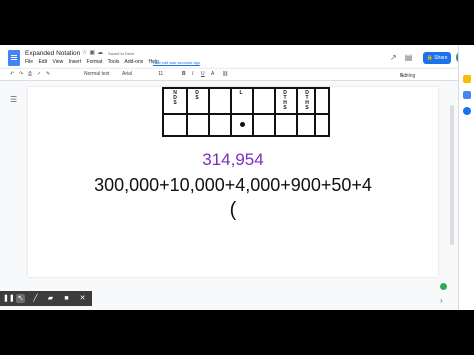  I want to click on table-divider, so click(246, 114).